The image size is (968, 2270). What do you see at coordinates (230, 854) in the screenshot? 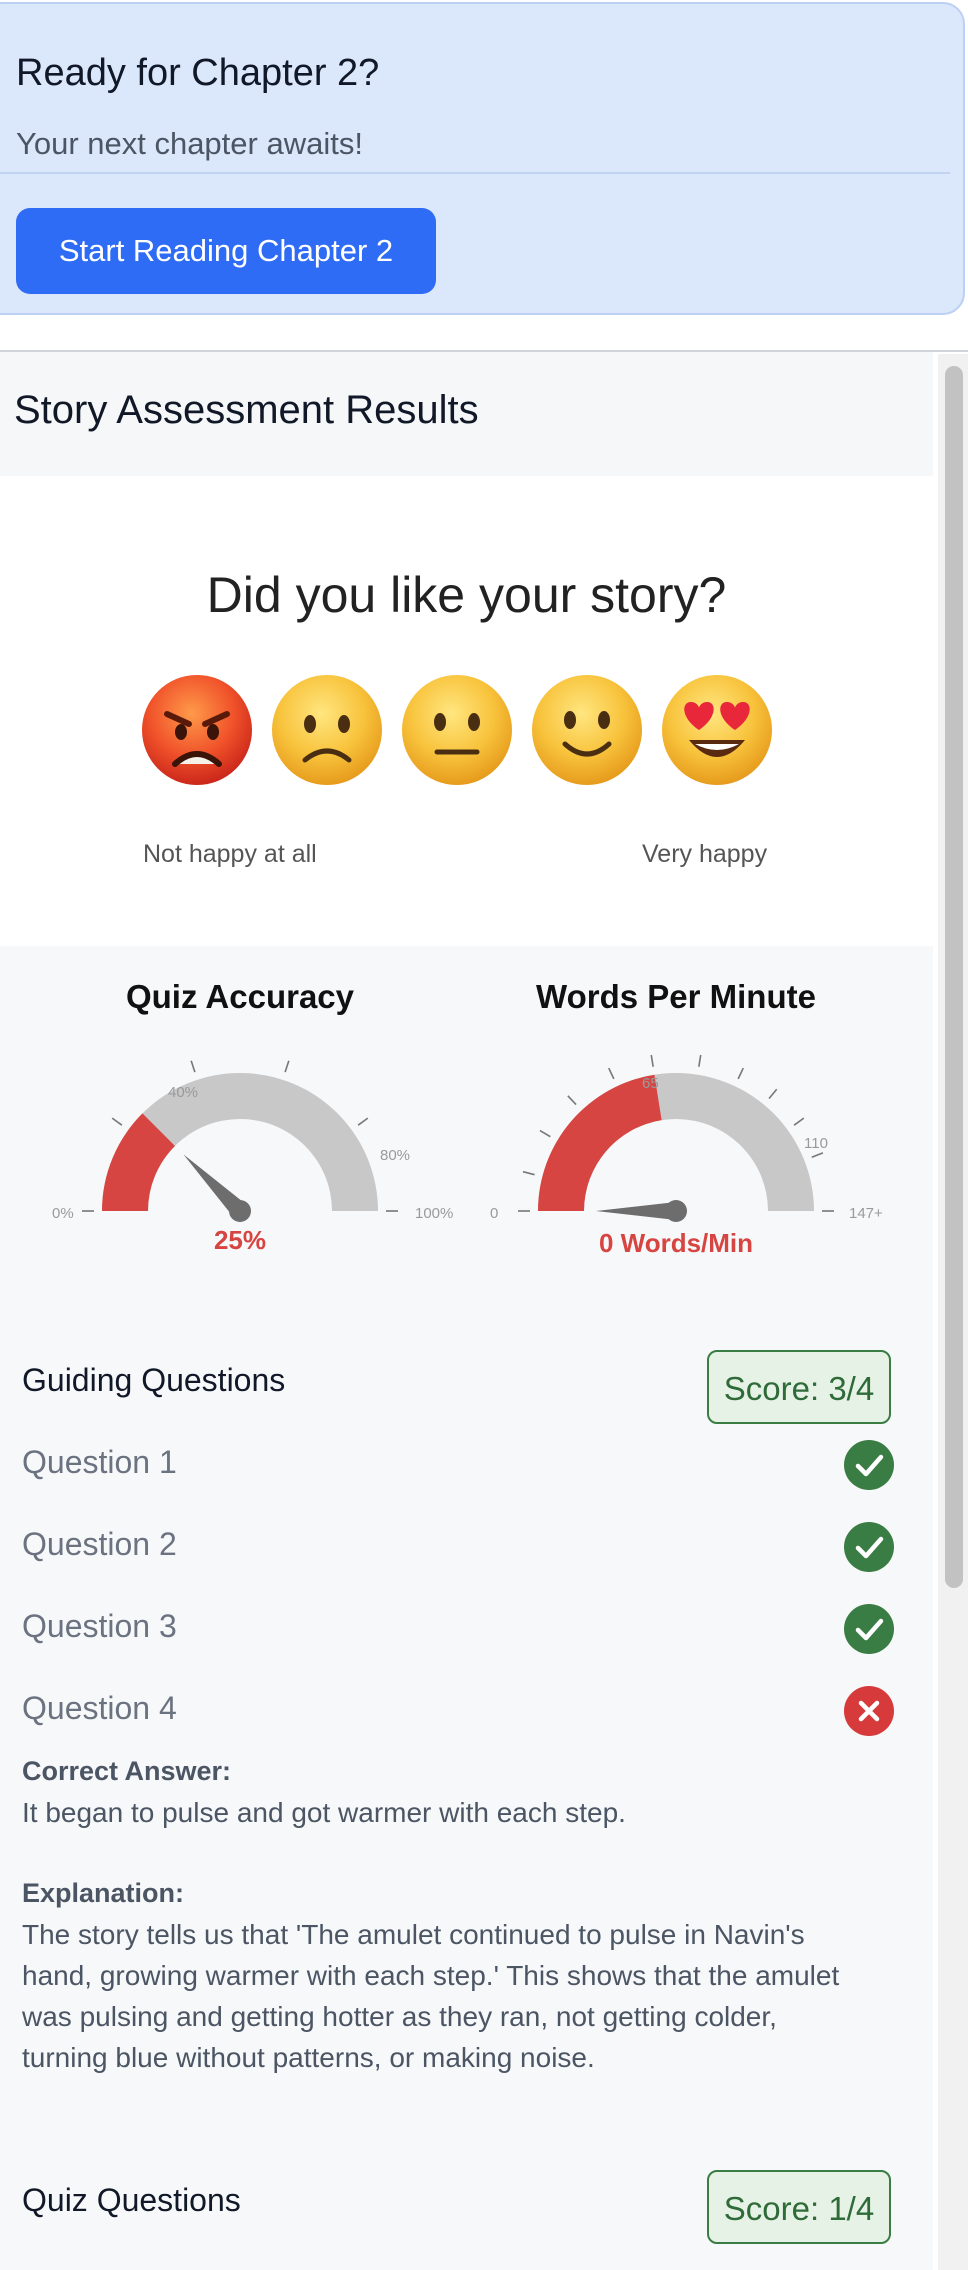
I see `rating-low-label: Not happy at all` at bounding box center [230, 854].